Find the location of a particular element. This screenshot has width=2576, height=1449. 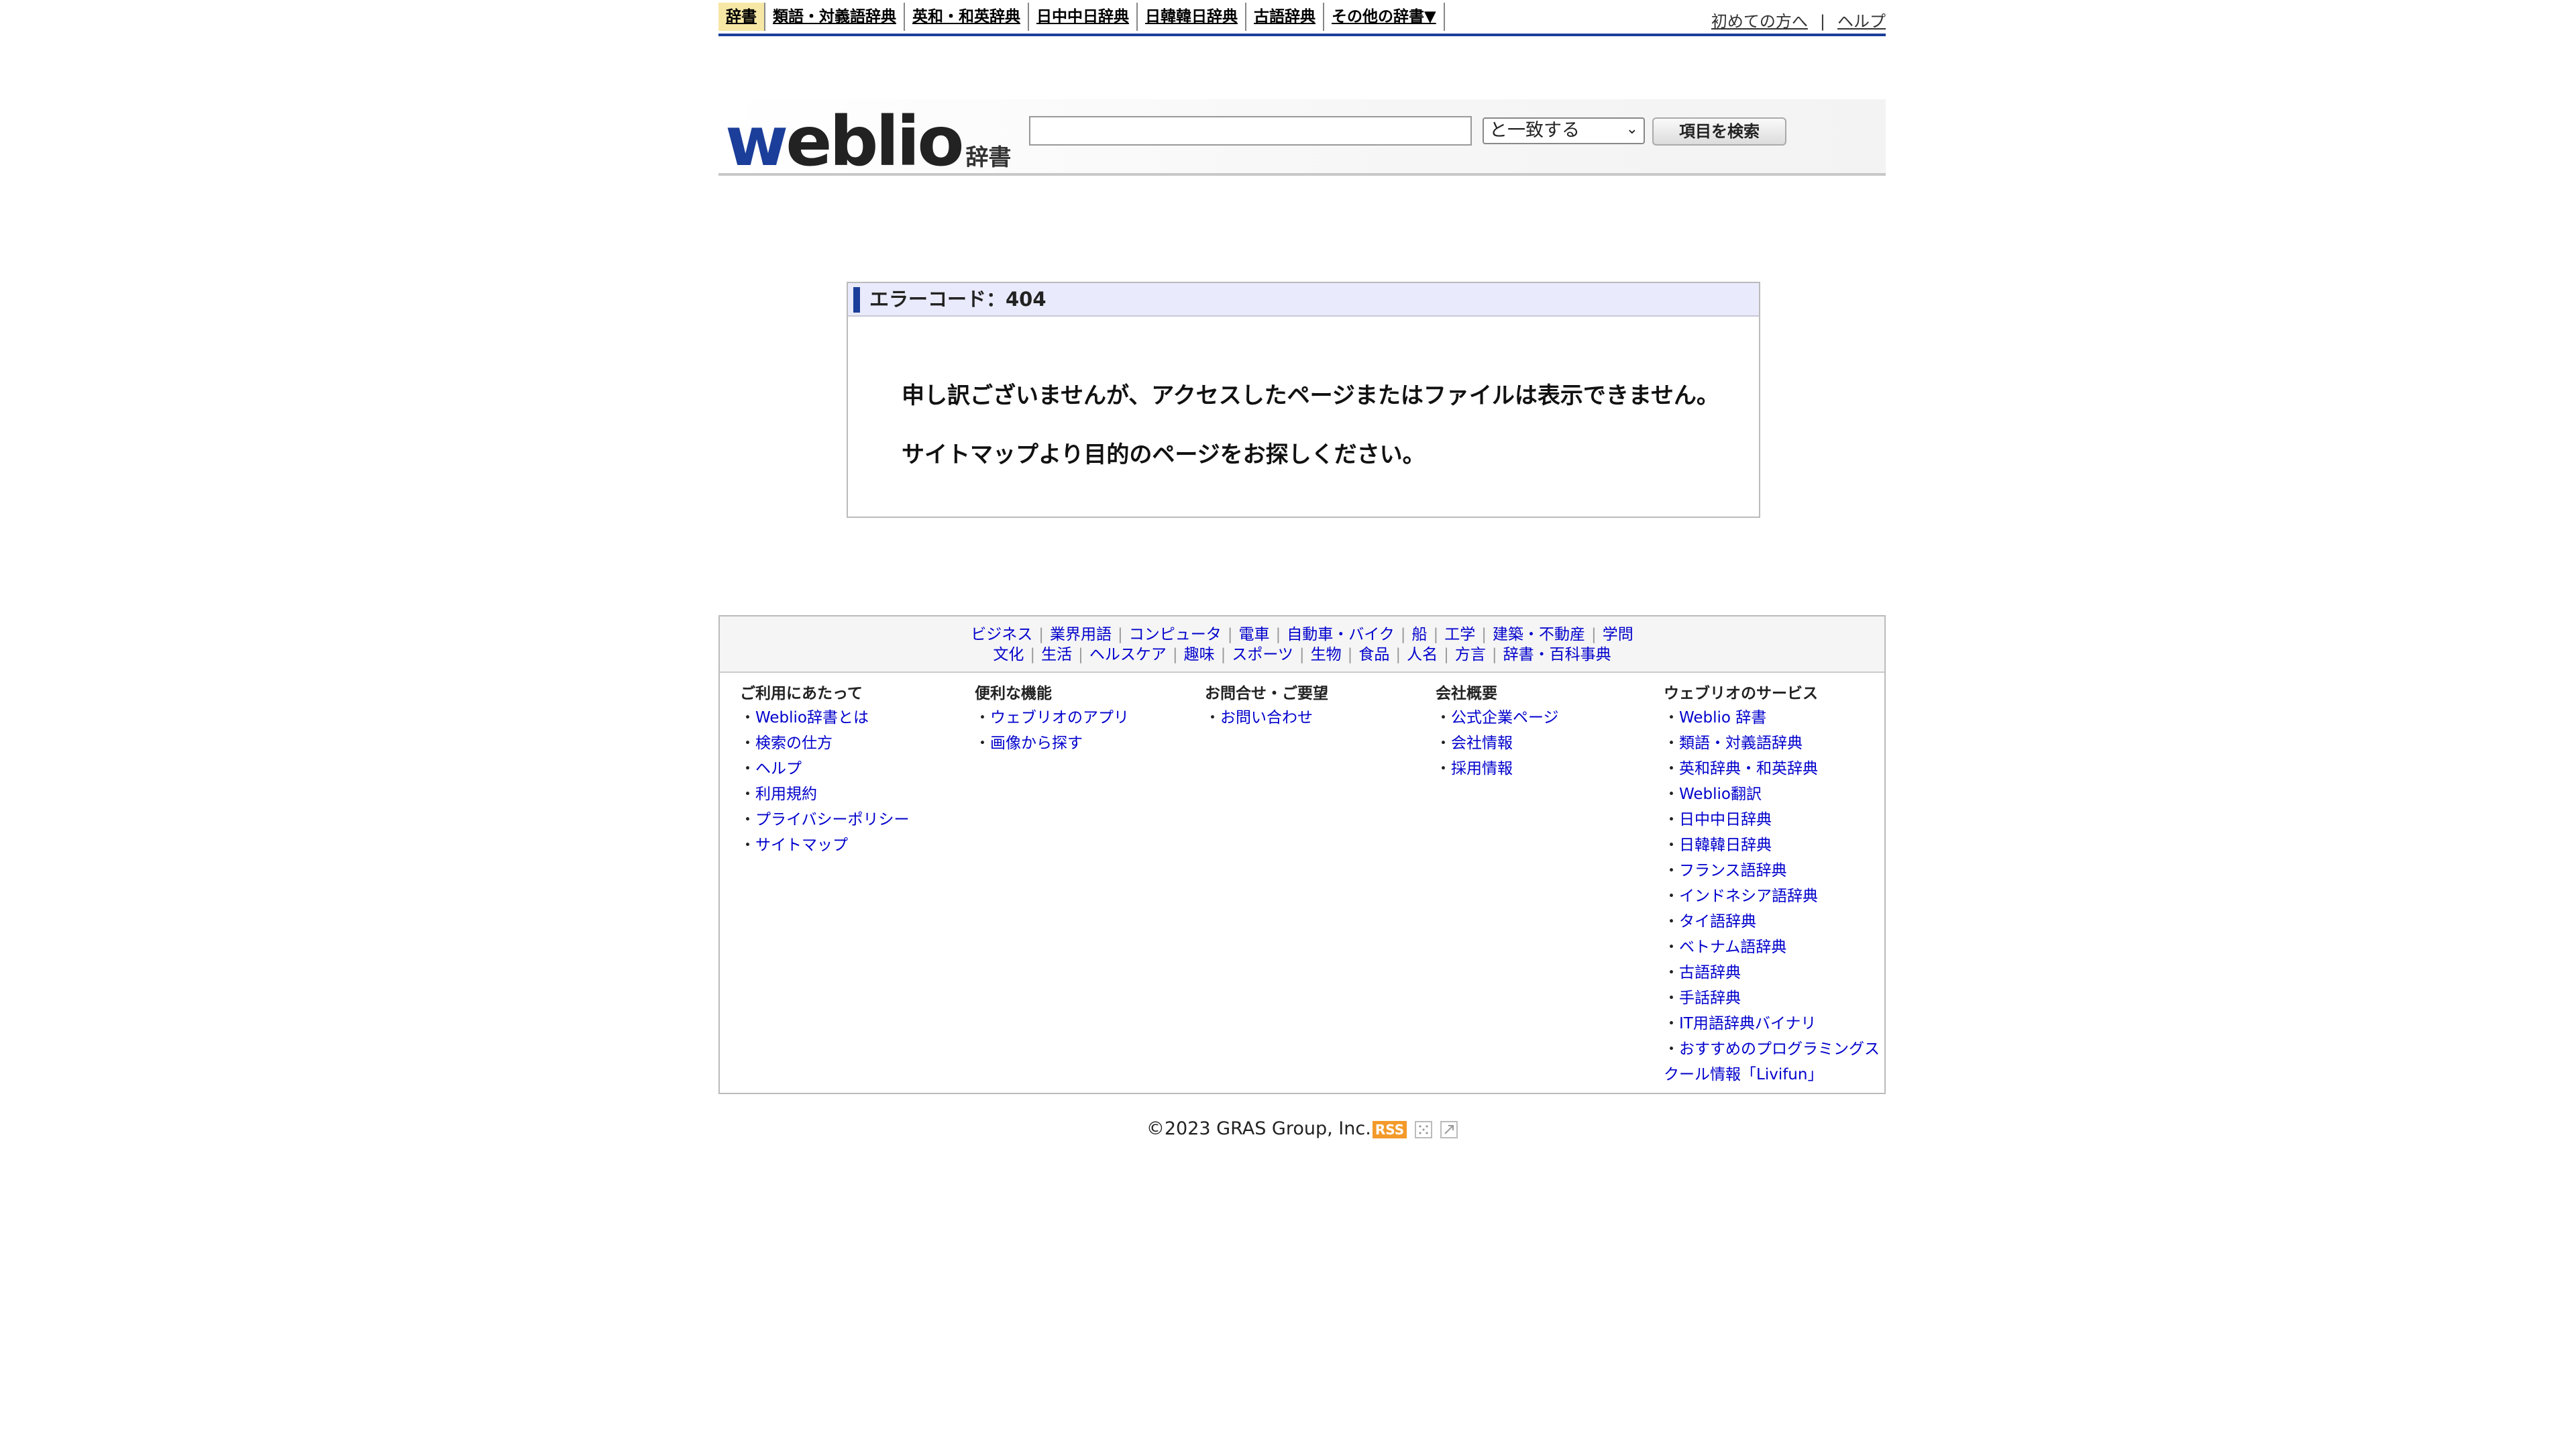

footer-link: インドネシア語辞典 is located at coordinates (1748, 896).